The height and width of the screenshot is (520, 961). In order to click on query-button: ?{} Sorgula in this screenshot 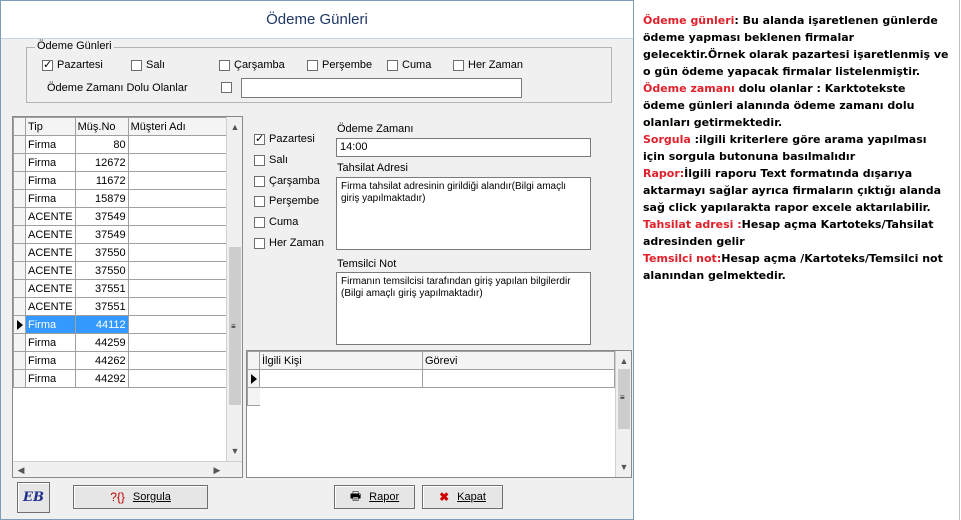, I will do `click(140, 497)`.